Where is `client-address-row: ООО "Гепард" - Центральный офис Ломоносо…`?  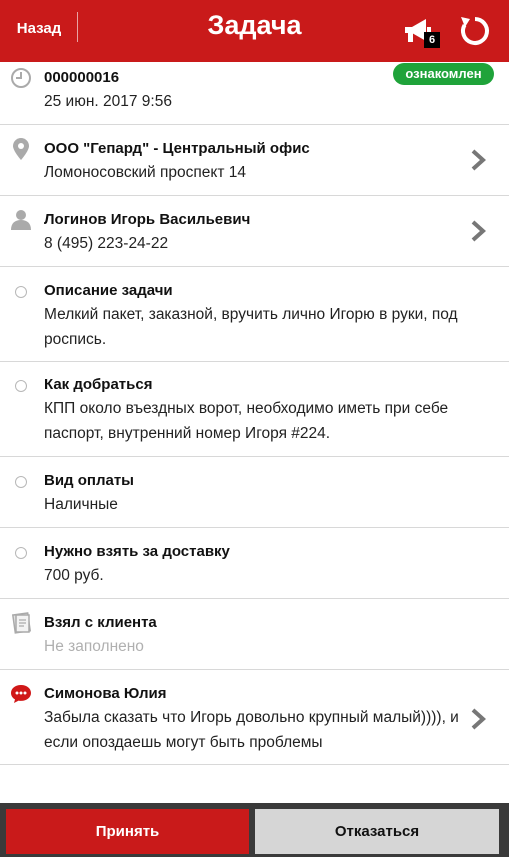
client-address-row: ООО "Гепард" - Центральный офис Ломоносо… is located at coordinates (254, 160).